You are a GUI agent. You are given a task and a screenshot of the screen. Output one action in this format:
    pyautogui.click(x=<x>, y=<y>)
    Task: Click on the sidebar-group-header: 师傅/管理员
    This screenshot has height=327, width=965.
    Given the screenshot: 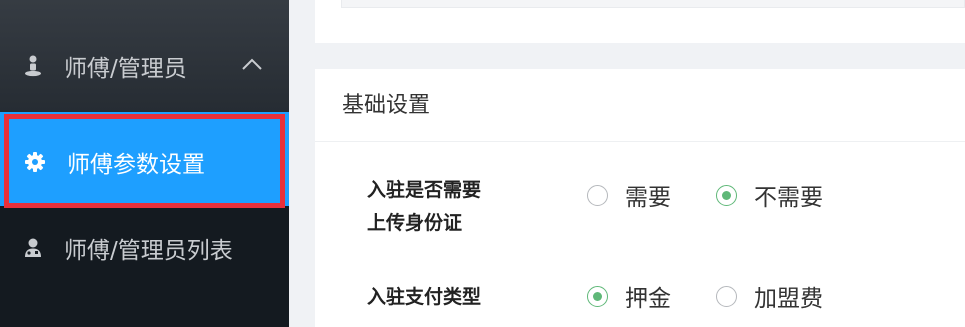 What is the action you would take?
    pyautogui.click(x=104, y=66)
    